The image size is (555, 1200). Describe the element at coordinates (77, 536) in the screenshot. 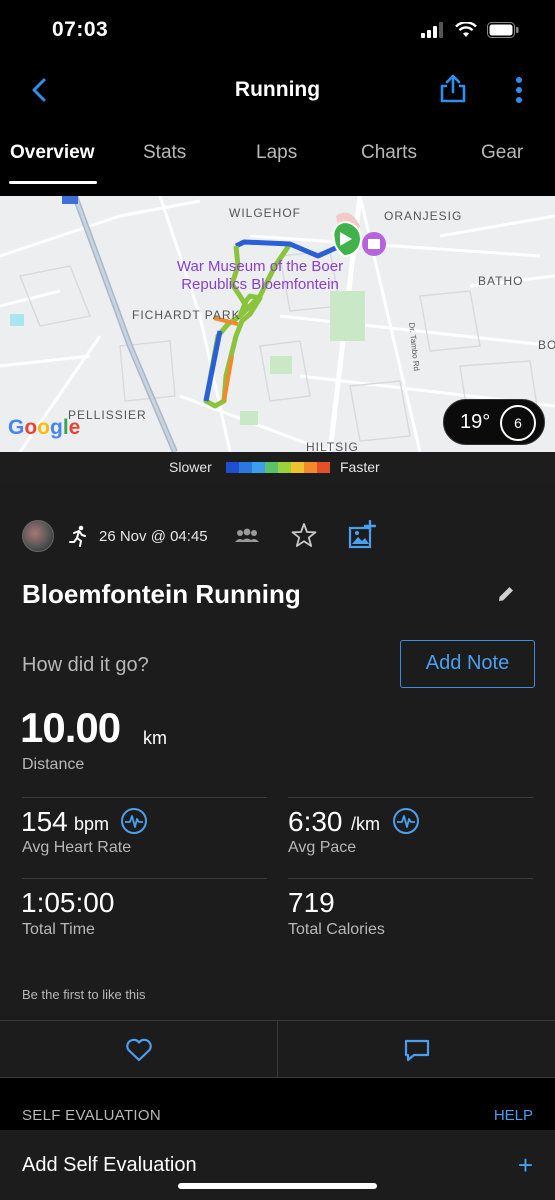

I see `running-icon` at that location.